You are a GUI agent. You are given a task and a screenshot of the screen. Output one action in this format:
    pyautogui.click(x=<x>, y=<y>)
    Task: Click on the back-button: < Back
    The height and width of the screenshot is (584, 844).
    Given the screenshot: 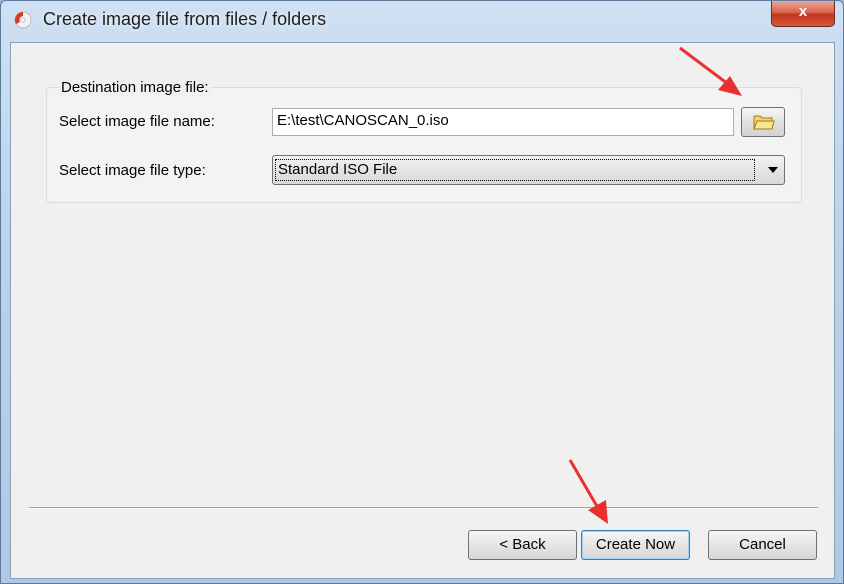 What is the action you would take?
    pyautogui.click(x=522, y=545)
    